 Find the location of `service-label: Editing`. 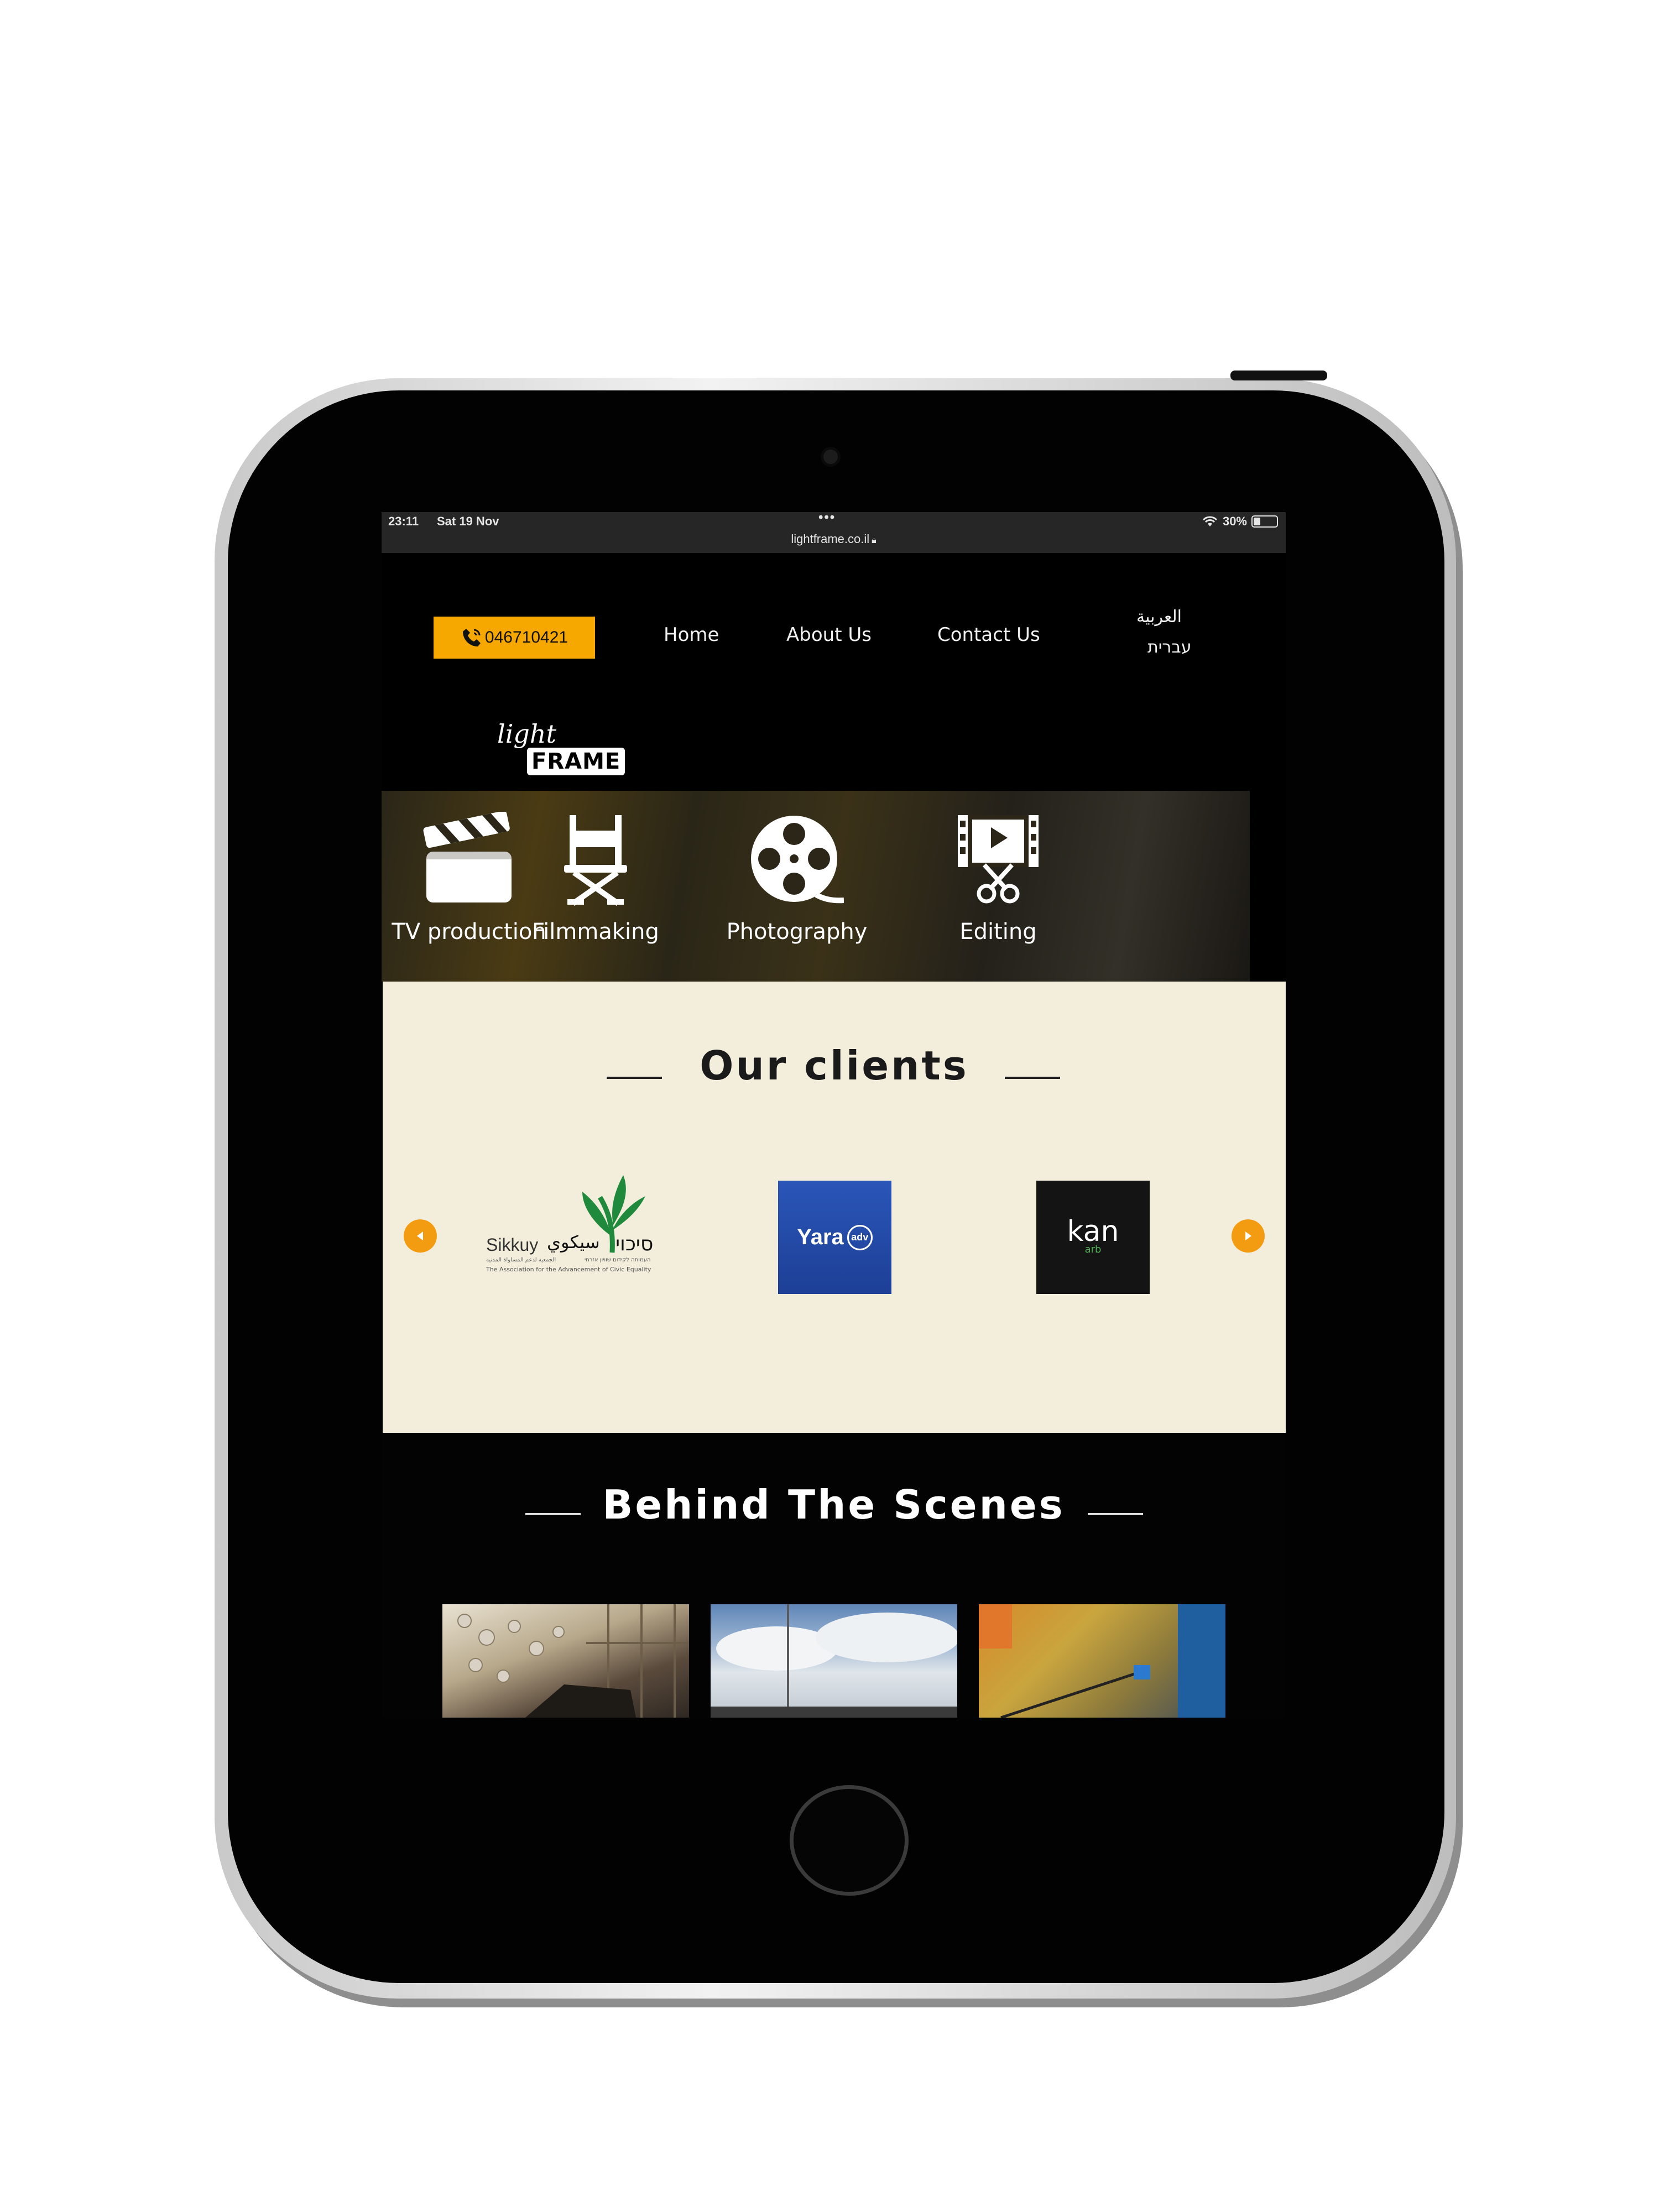

service-label: Editing is located at coordinates (998, 932).